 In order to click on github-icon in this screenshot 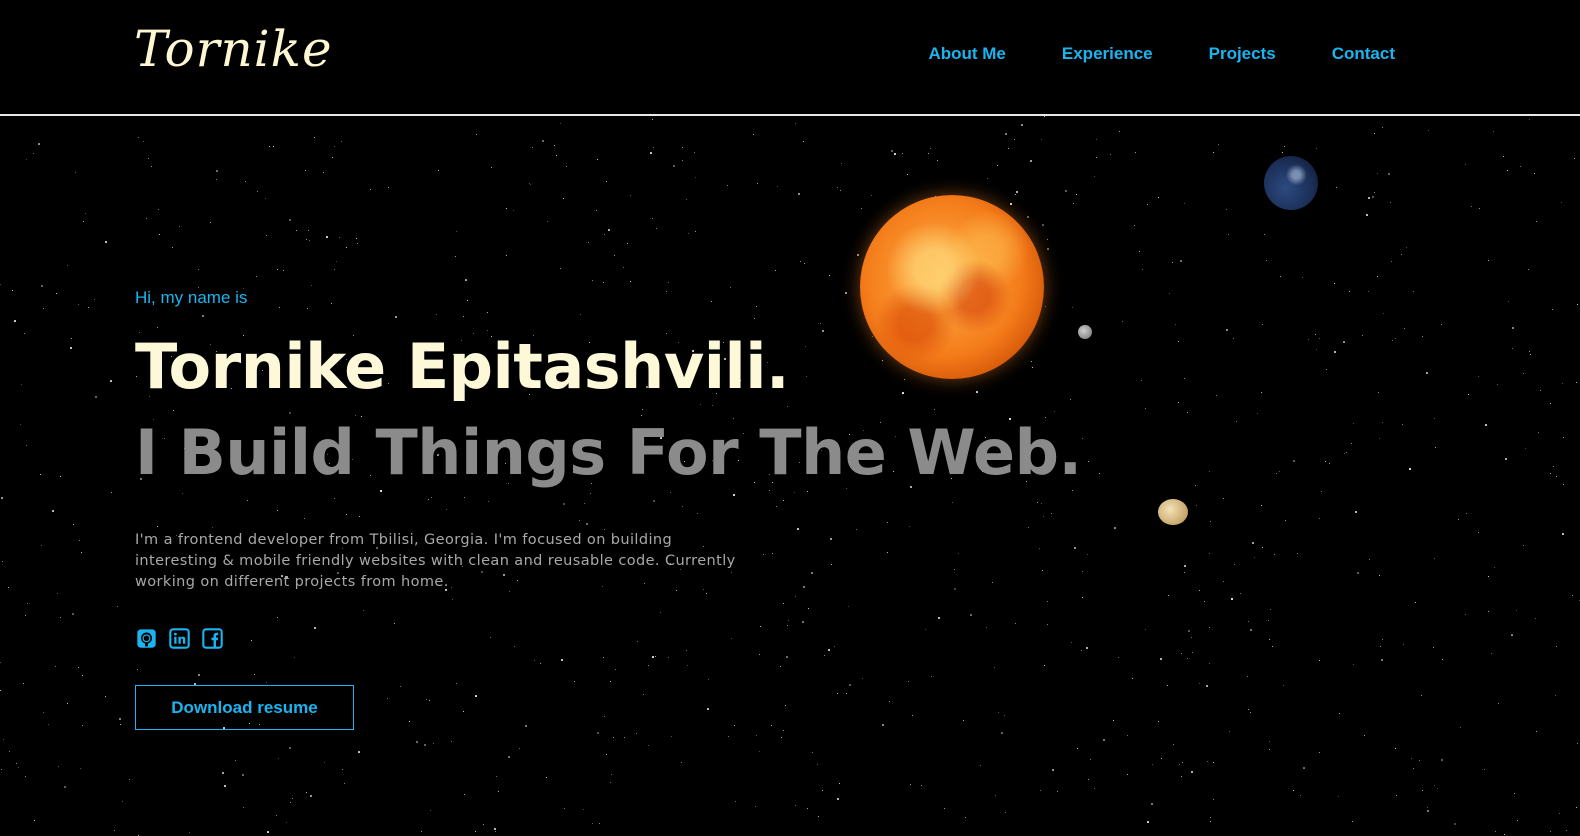, I will do `click(146, 638)`.